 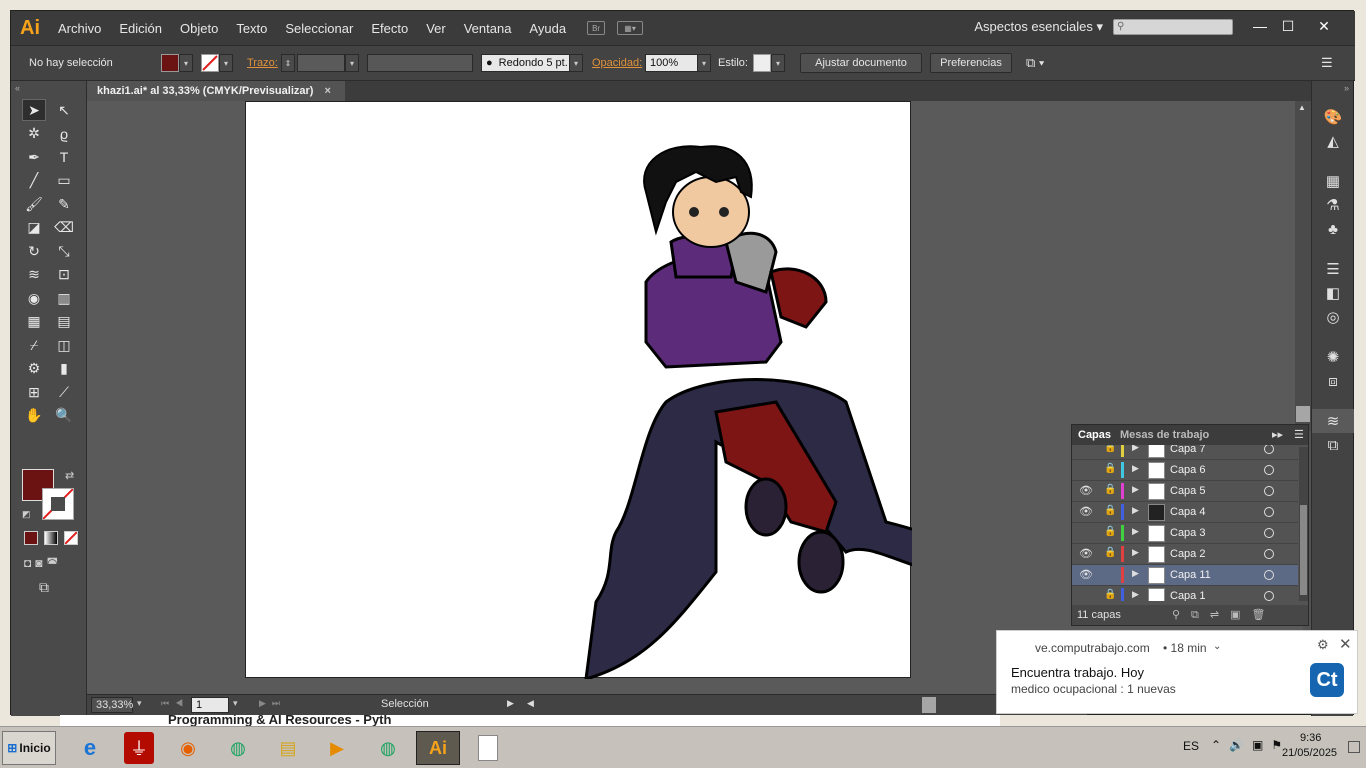 What do you see at coordinates (64, 275) in the screenshot?
I see `free-transform-tool-icon: ⊡` at bounding box center [64, 275].